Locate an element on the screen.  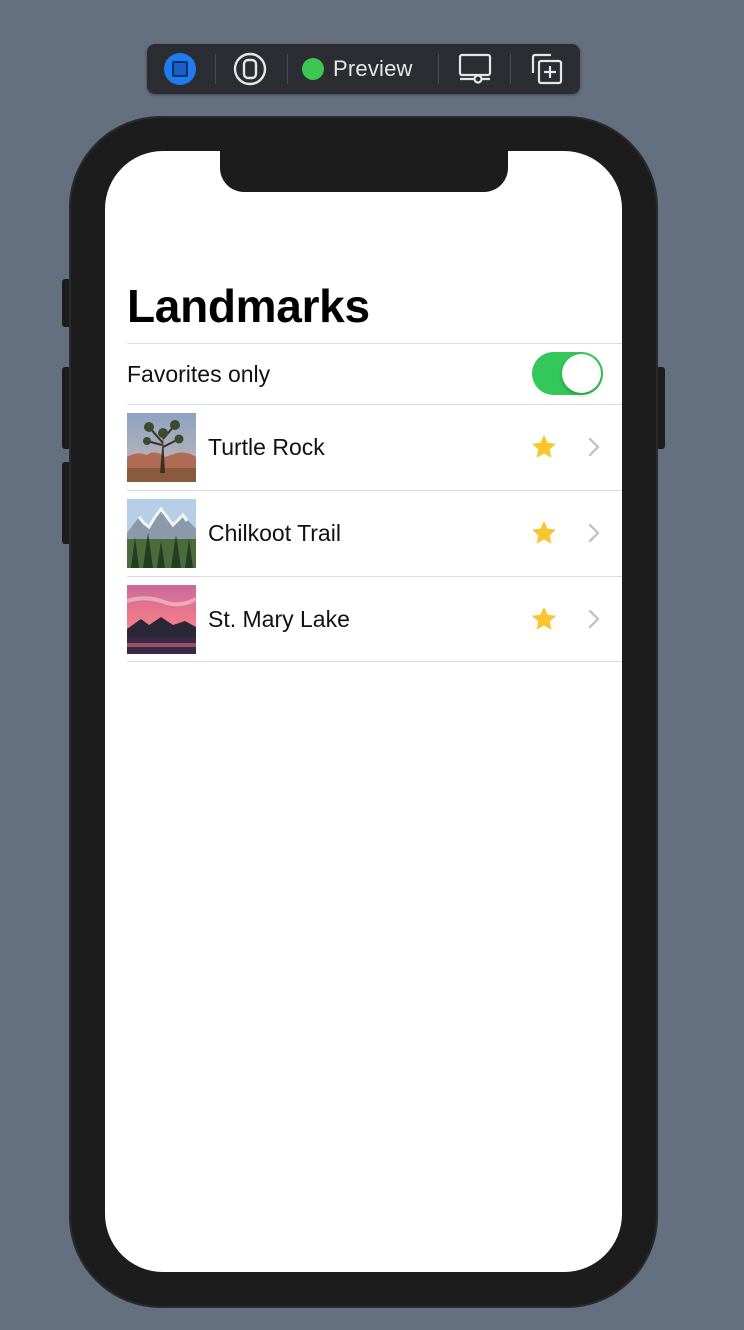
list-item: Turtle Rock is located at coordinates (374, 447).